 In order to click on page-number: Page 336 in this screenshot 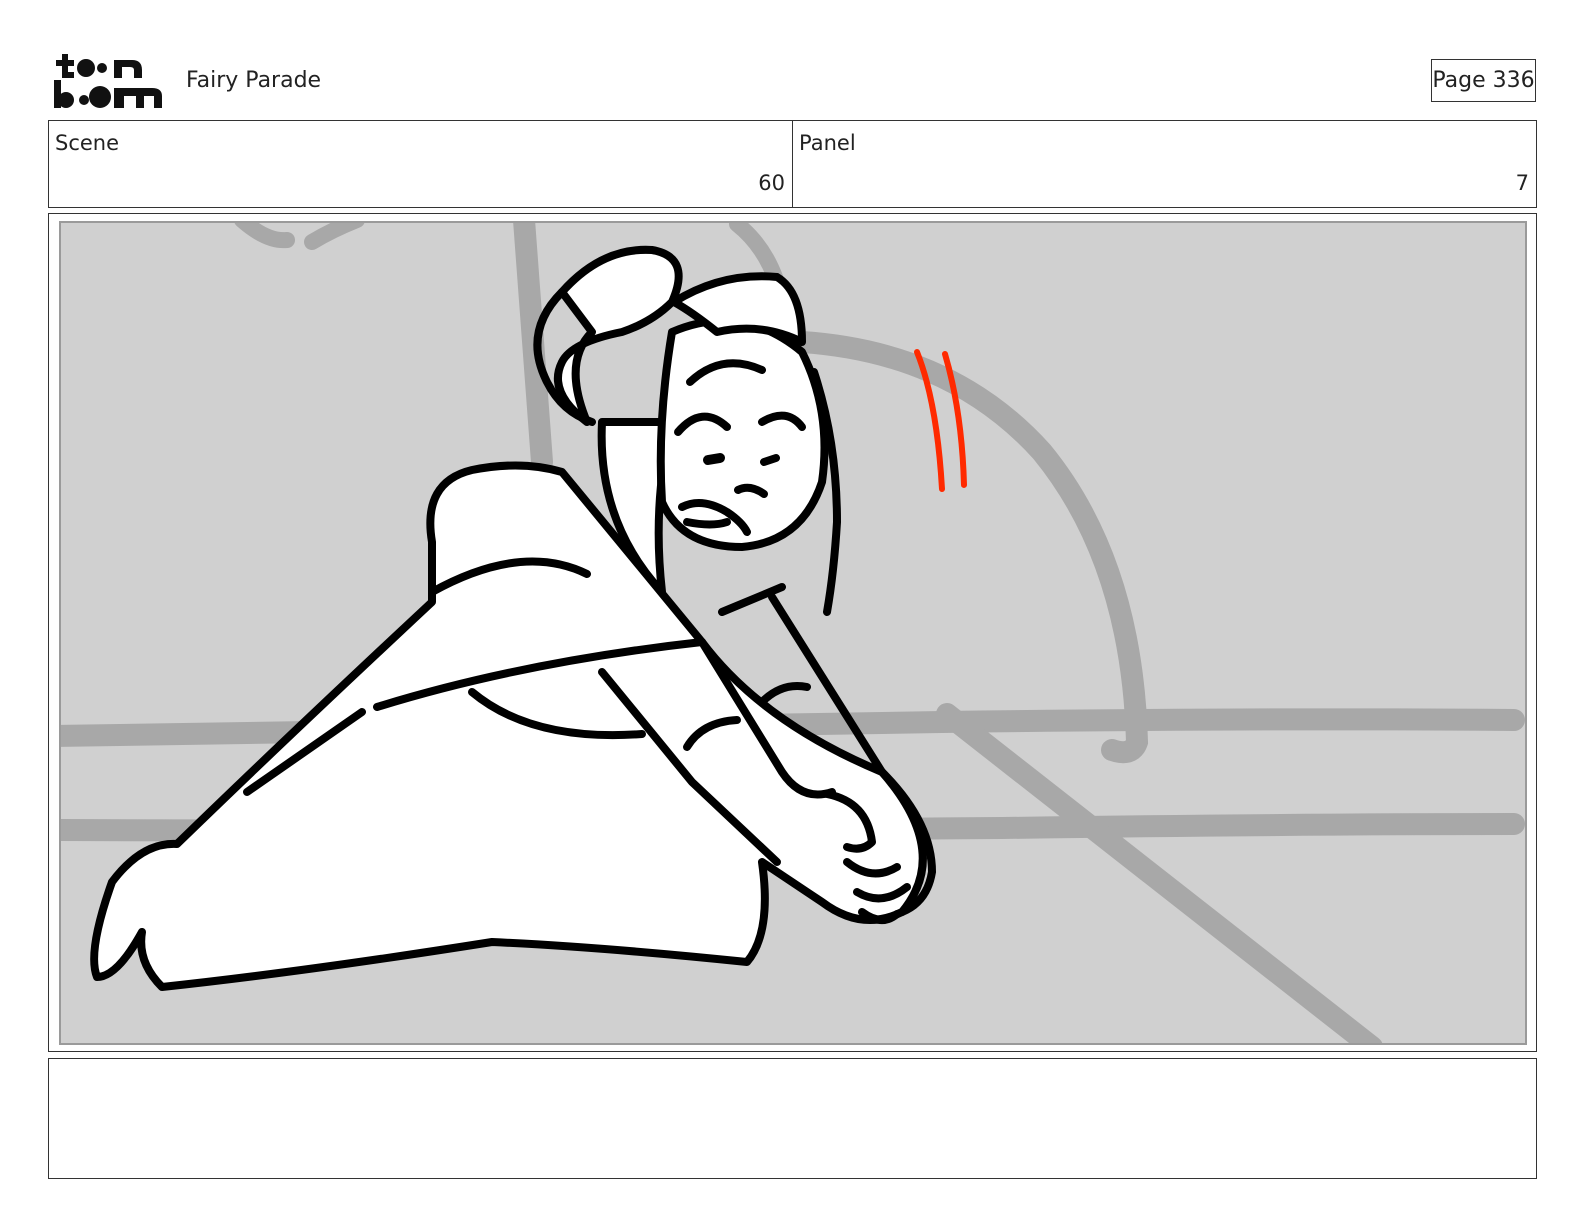, I will do `click(1483, 80)`.